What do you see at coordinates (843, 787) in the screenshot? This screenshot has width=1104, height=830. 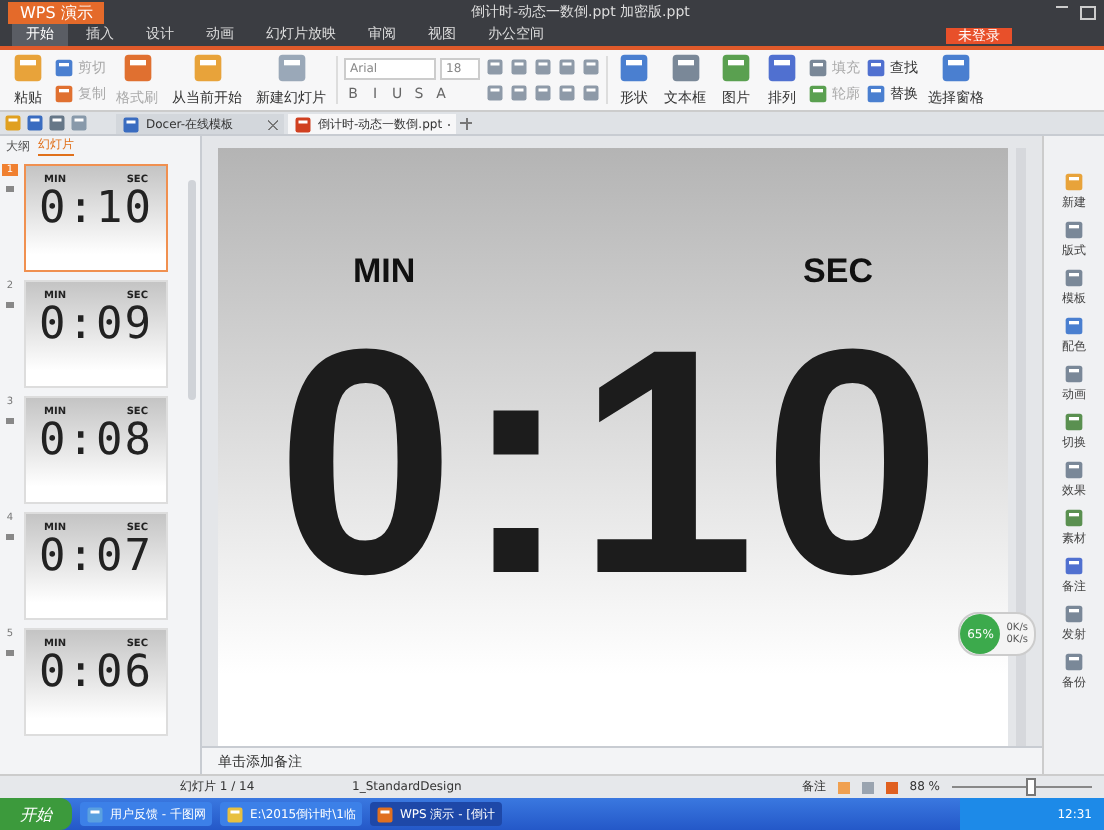 I see `normal-view-icon` at bounding box center [843, 787].